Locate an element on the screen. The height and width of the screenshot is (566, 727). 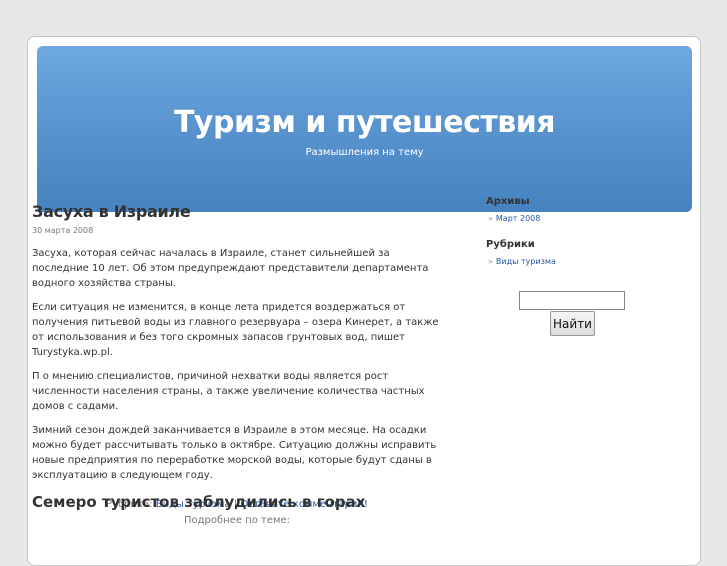
categories-list: » Виды туризма is located at coordinates (566, 262).